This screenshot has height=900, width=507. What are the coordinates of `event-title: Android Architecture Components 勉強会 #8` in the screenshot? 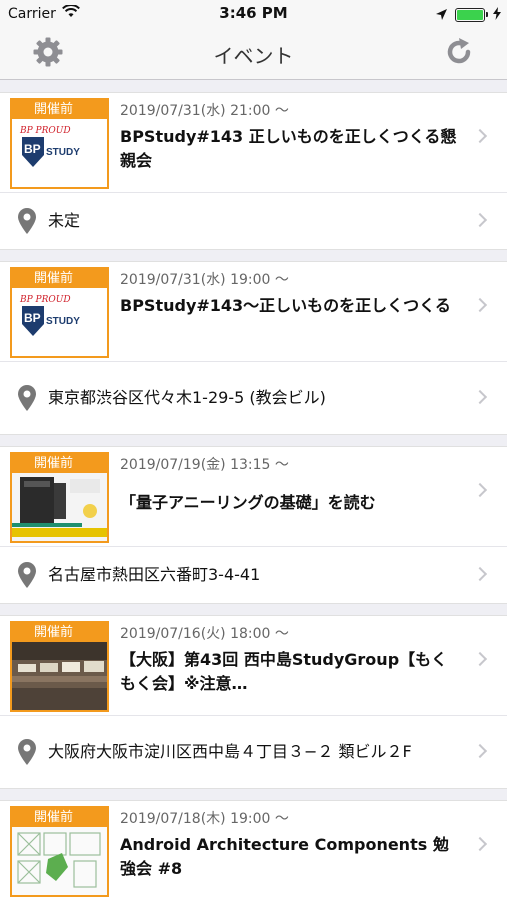 It's located at (284, 856).